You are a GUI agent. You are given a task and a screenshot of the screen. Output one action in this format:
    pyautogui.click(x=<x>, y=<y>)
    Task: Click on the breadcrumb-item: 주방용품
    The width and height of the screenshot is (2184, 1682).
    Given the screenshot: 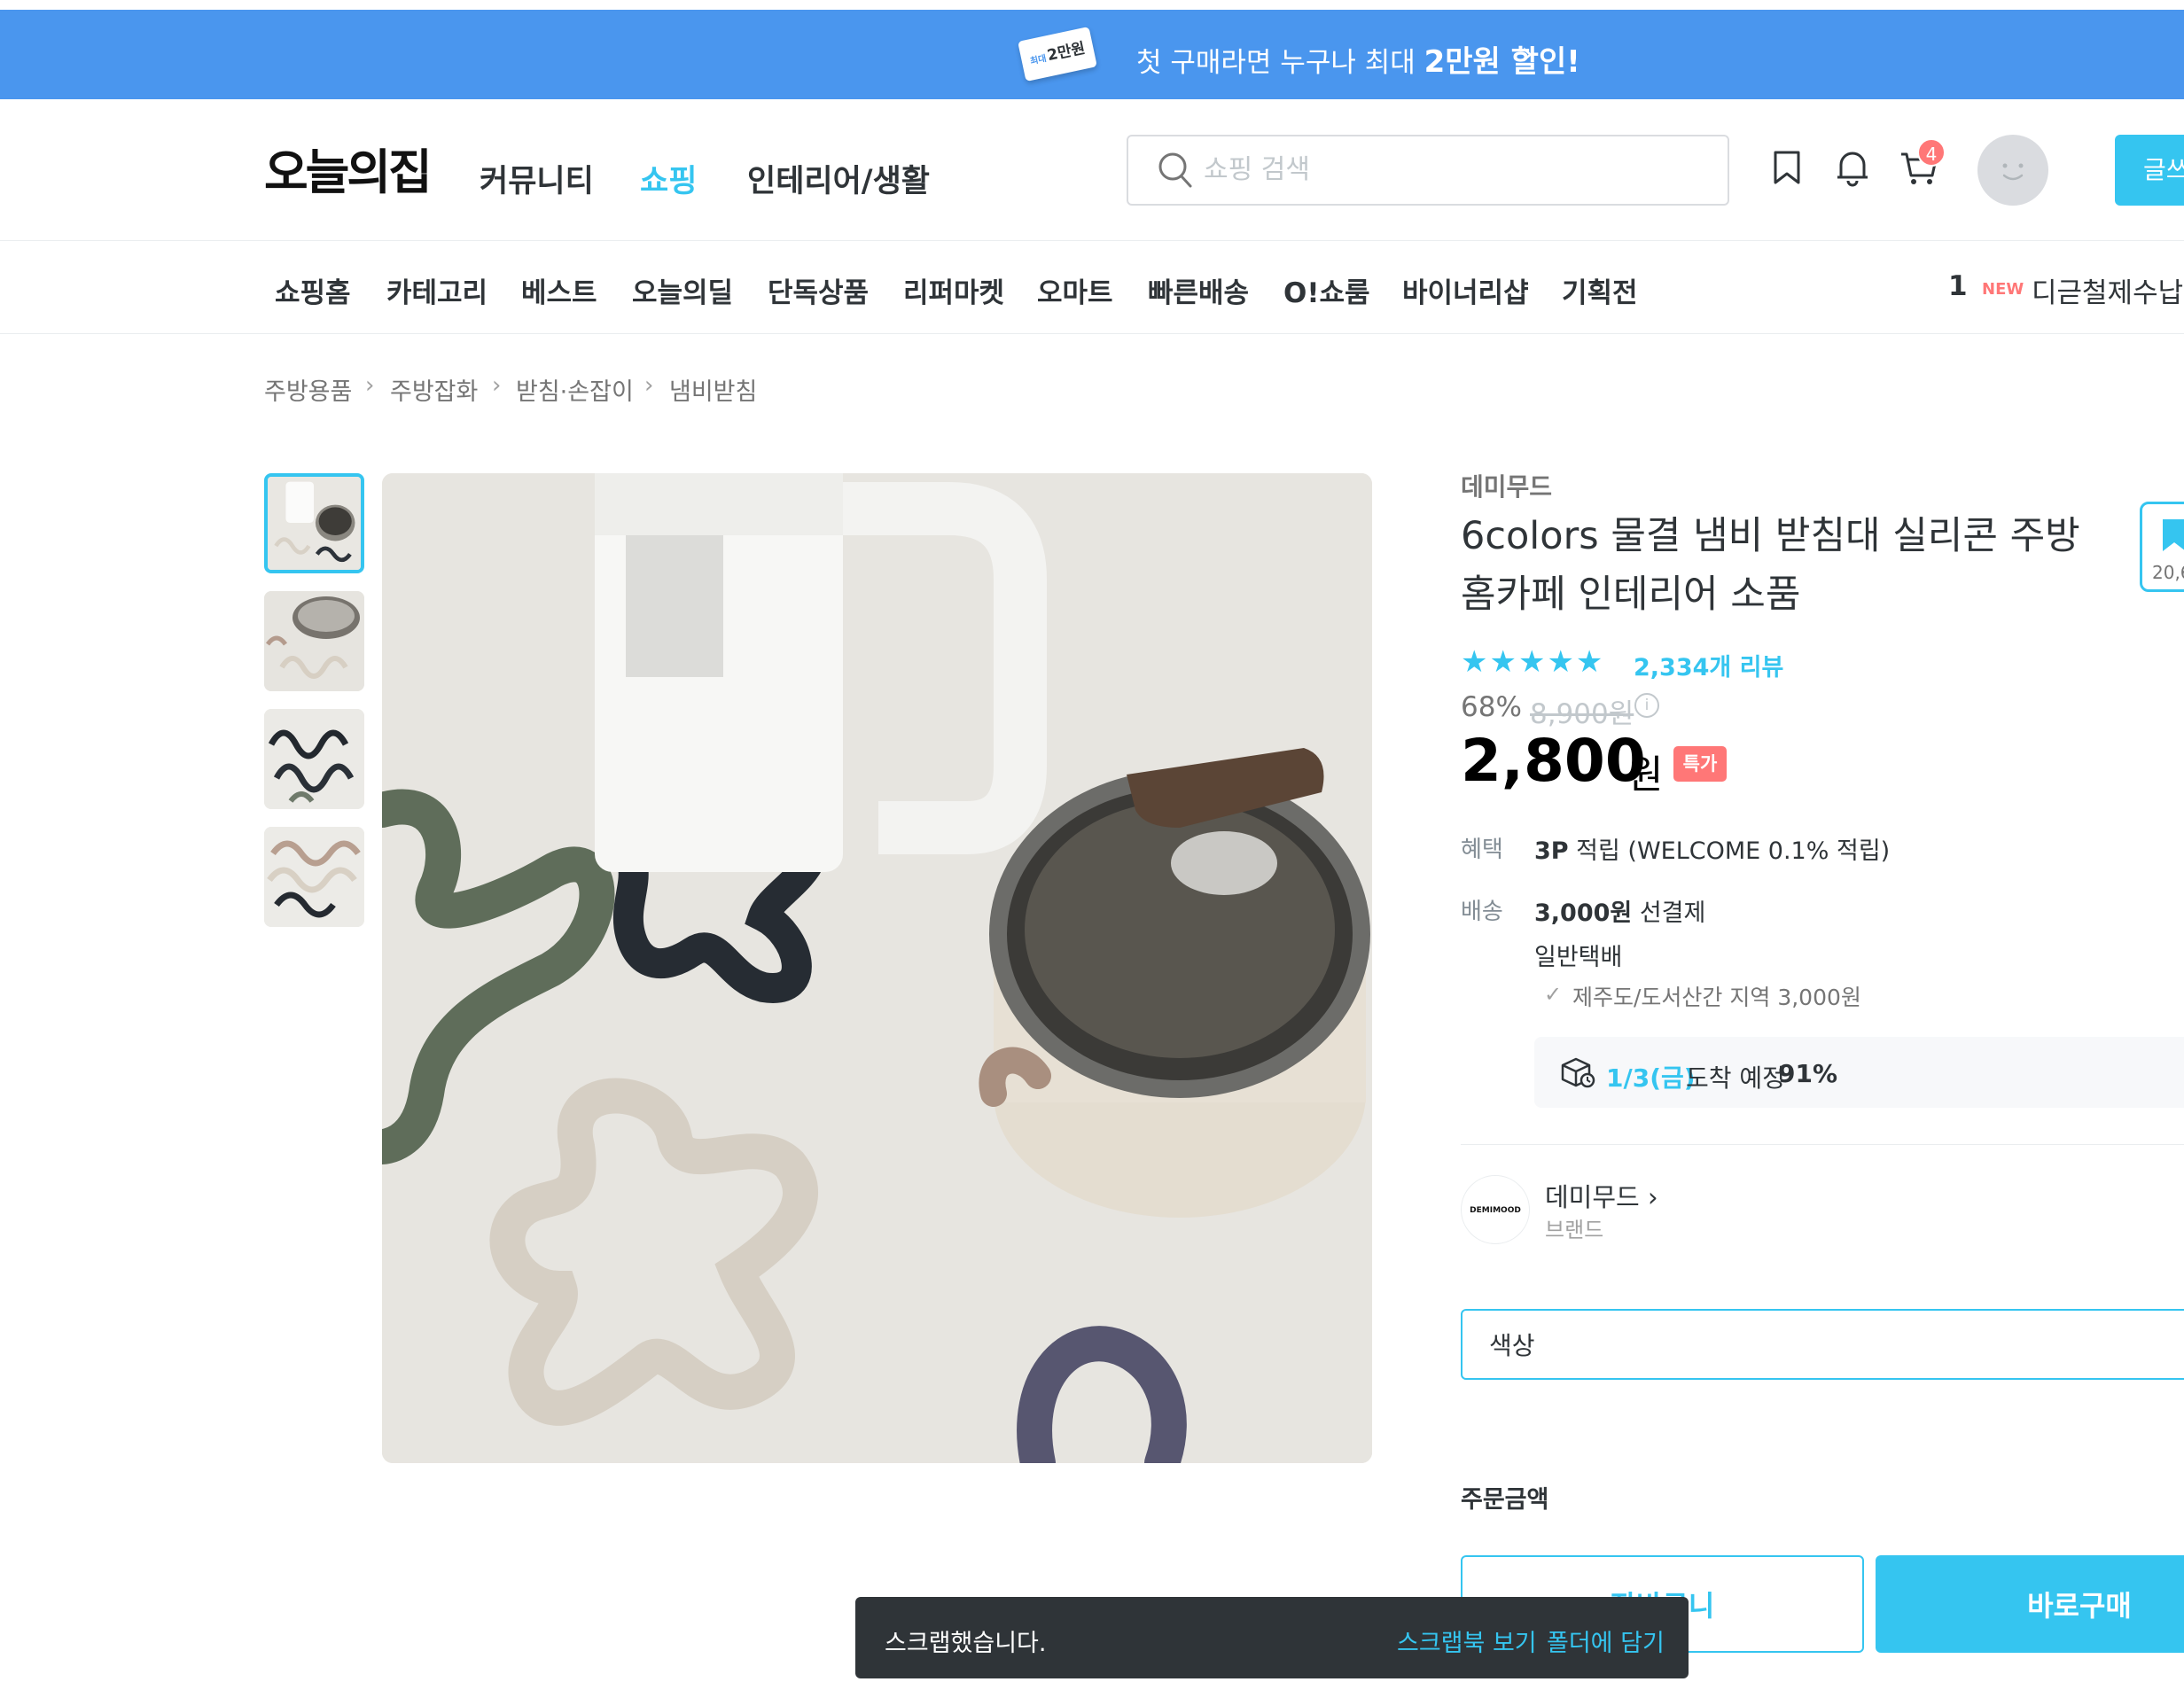 What is the action you would take?
    pyautogui.click(x=308, y=389)
    